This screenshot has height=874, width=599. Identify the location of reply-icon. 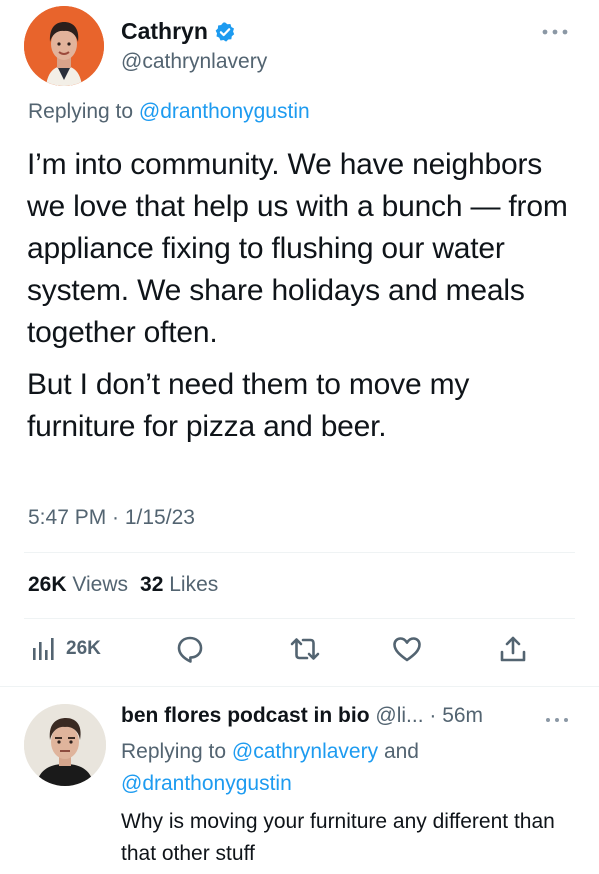
(190, 649).